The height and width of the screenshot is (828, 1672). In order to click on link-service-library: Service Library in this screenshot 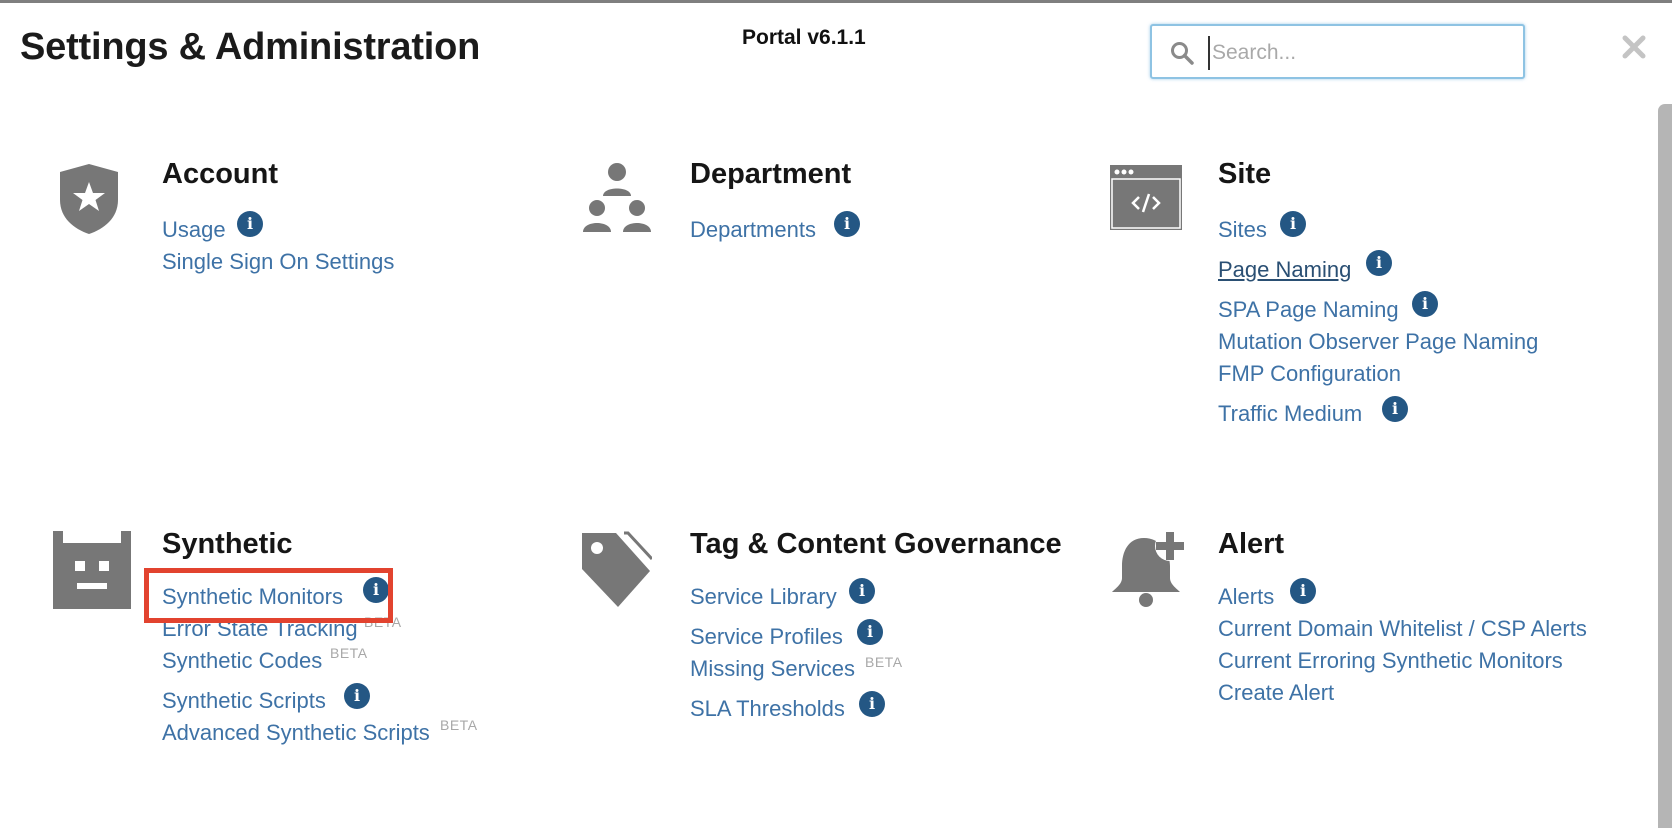, I will do `click(763, 597)`.